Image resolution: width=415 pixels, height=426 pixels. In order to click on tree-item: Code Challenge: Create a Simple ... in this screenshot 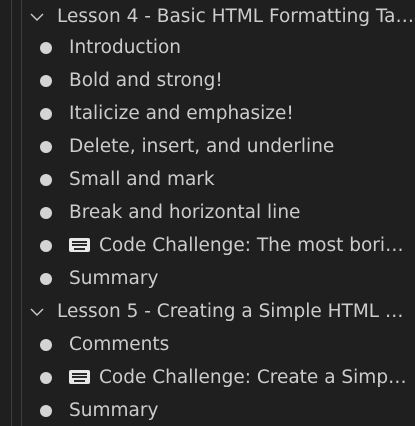, I will do `click(207, 377)`.